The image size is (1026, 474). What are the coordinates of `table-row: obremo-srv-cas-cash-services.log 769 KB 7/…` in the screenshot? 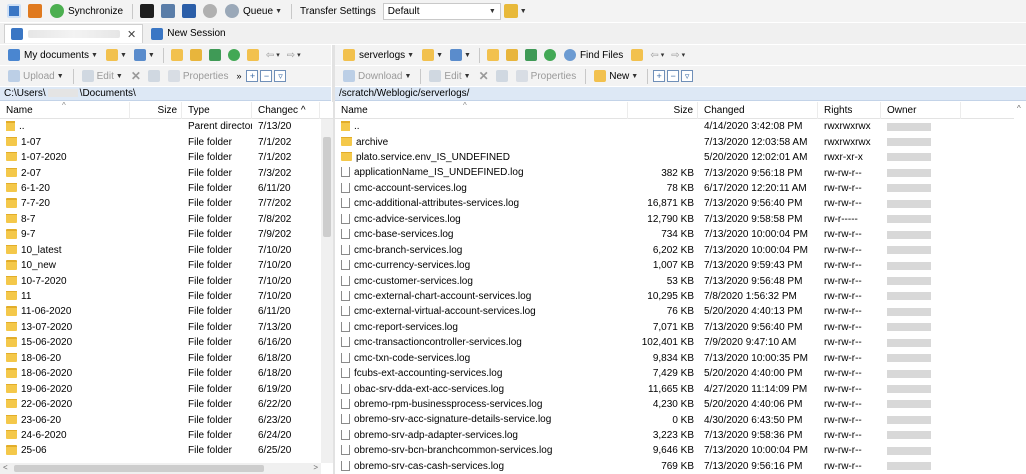 It's located at (680, 466).